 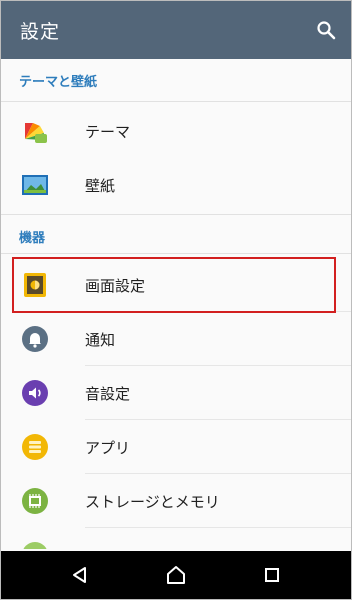 I want to click on section-header-theme-wallpaper: テーマと壁紙, so click(x=58, y=82).